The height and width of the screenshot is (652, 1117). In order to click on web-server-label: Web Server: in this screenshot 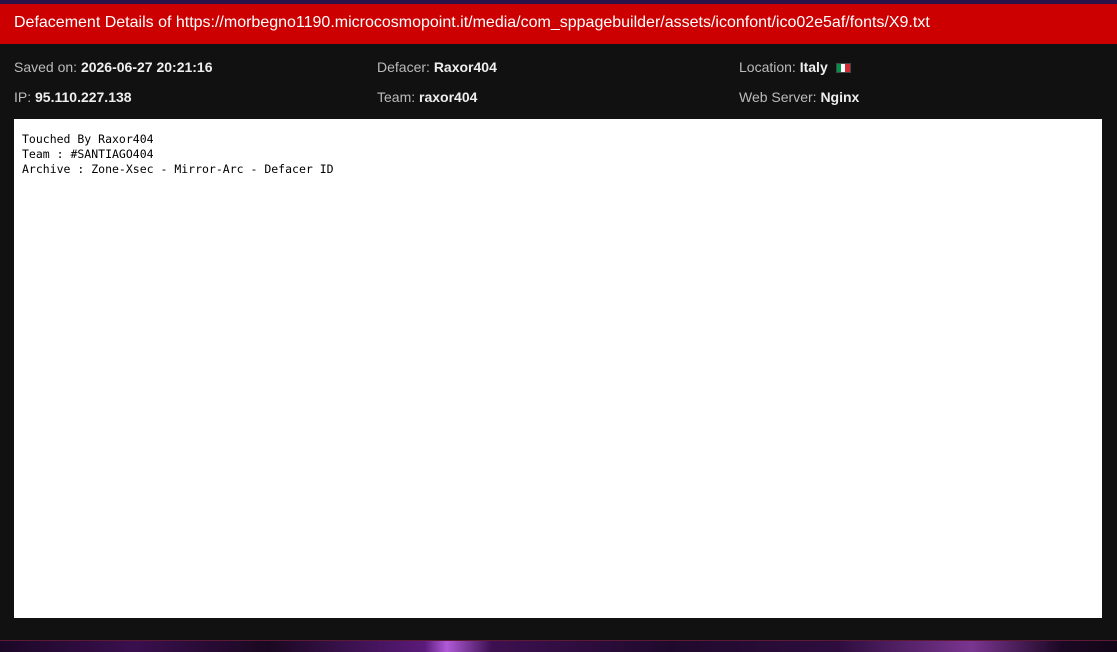, I will do `click(778, 97)`.